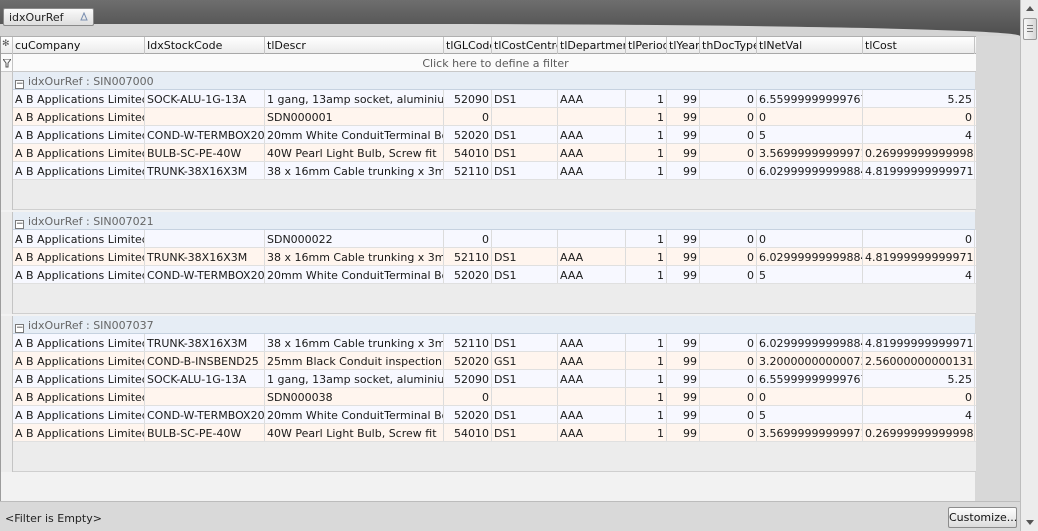 This screenshot has height=531, width=1038. What do you see at coordinates (1030, 29) in the screenshot?
I see `scrollbar-thumb` at bounding box center [1030, 29].